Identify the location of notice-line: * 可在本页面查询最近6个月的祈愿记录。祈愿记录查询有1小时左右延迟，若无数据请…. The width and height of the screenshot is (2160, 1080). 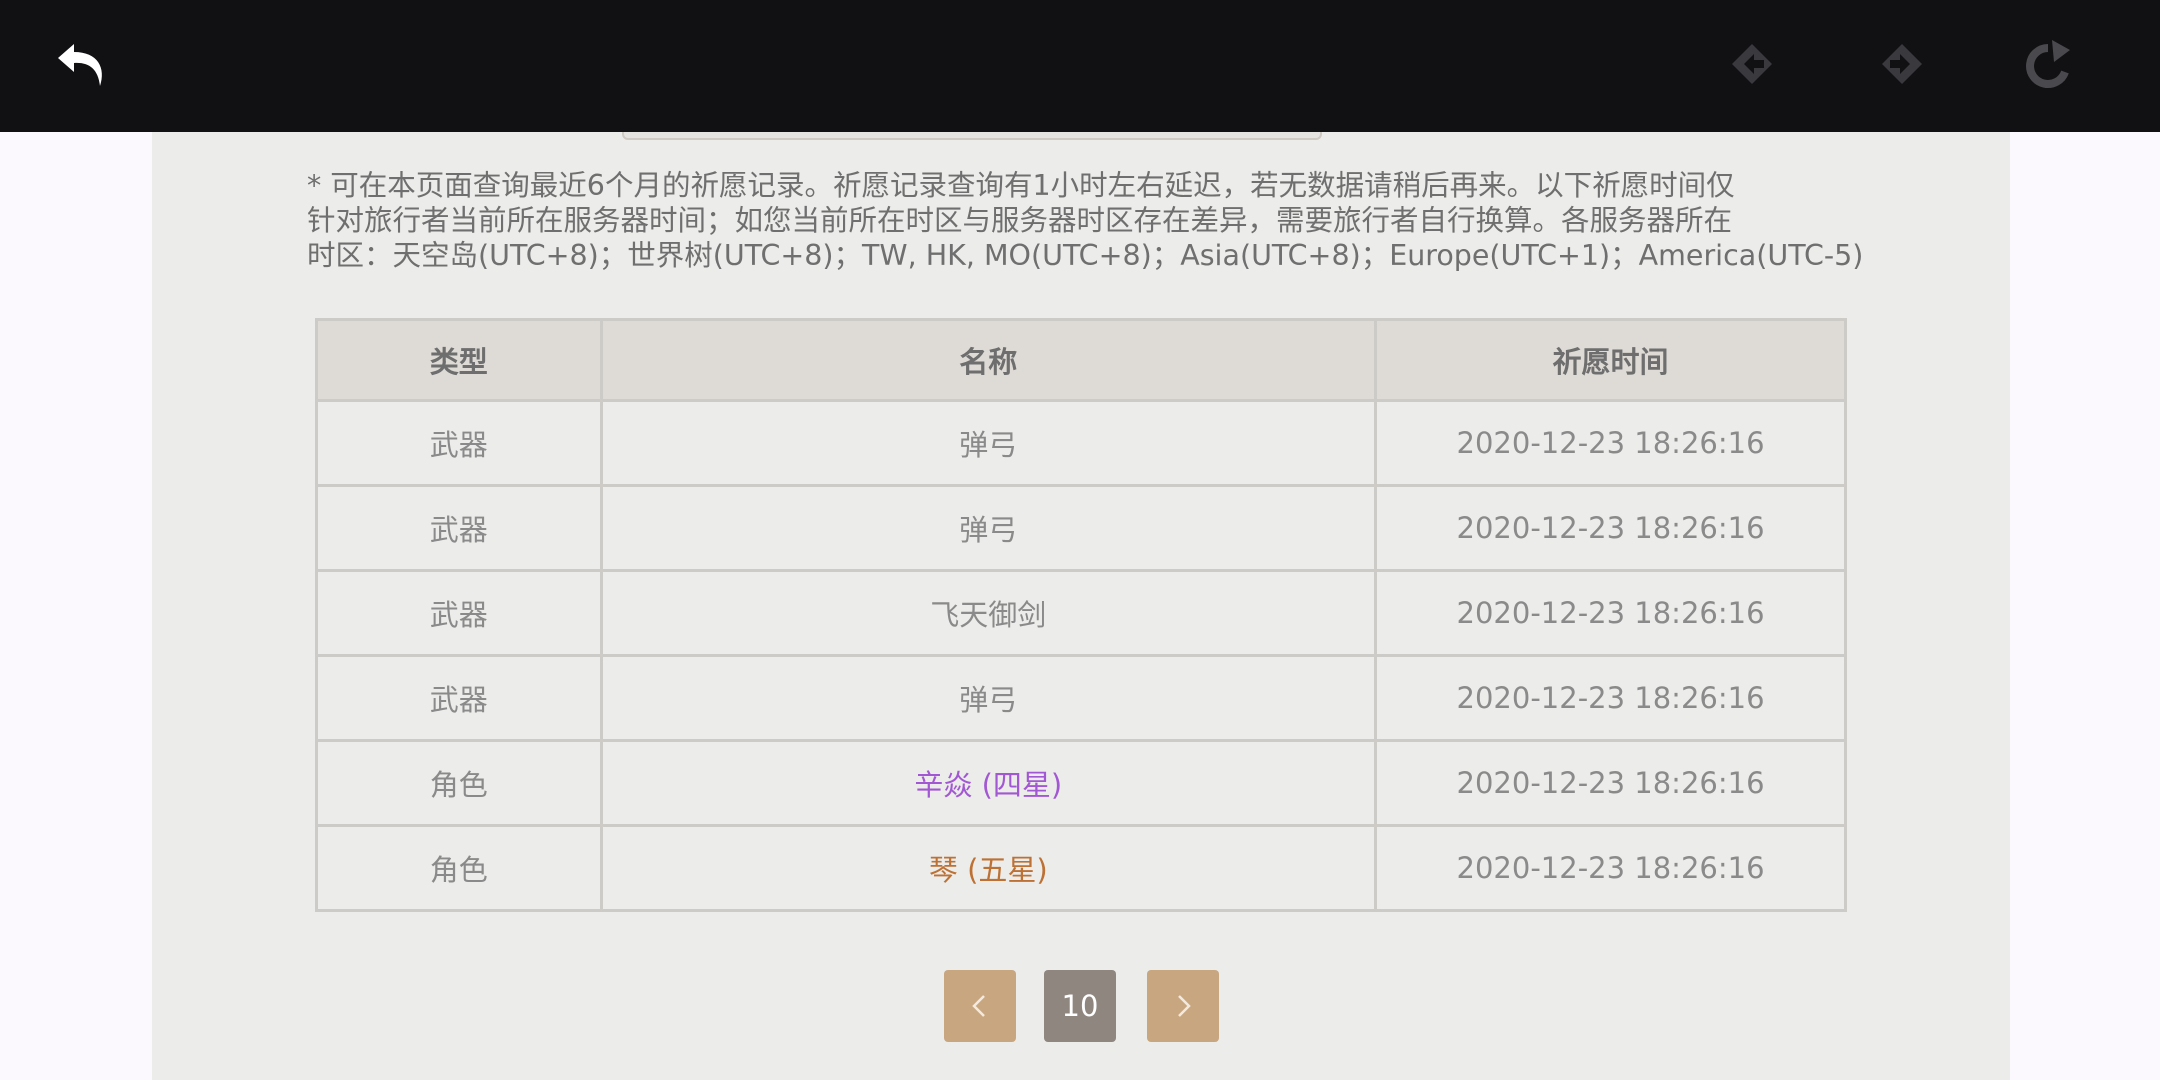
(1021, 185).